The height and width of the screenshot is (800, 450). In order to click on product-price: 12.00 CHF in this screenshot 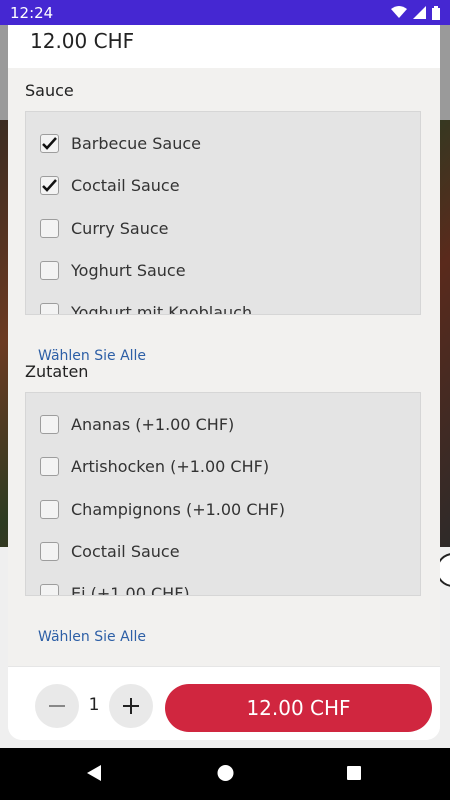, I will do `click(82, 41)`.